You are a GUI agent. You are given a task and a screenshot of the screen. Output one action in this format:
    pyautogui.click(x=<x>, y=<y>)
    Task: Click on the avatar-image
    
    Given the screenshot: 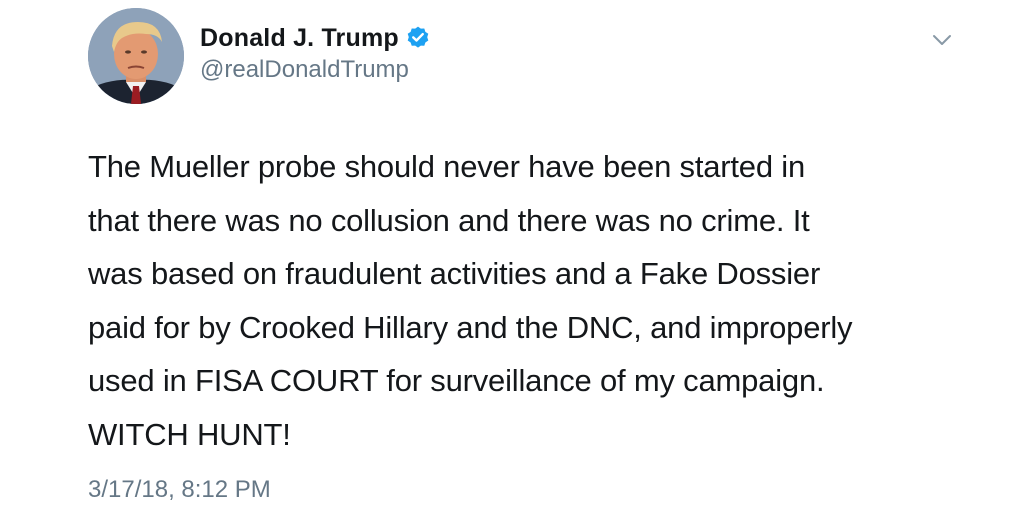 What is the action you would take?
    pyautogui.click(x=136, y=56)
    